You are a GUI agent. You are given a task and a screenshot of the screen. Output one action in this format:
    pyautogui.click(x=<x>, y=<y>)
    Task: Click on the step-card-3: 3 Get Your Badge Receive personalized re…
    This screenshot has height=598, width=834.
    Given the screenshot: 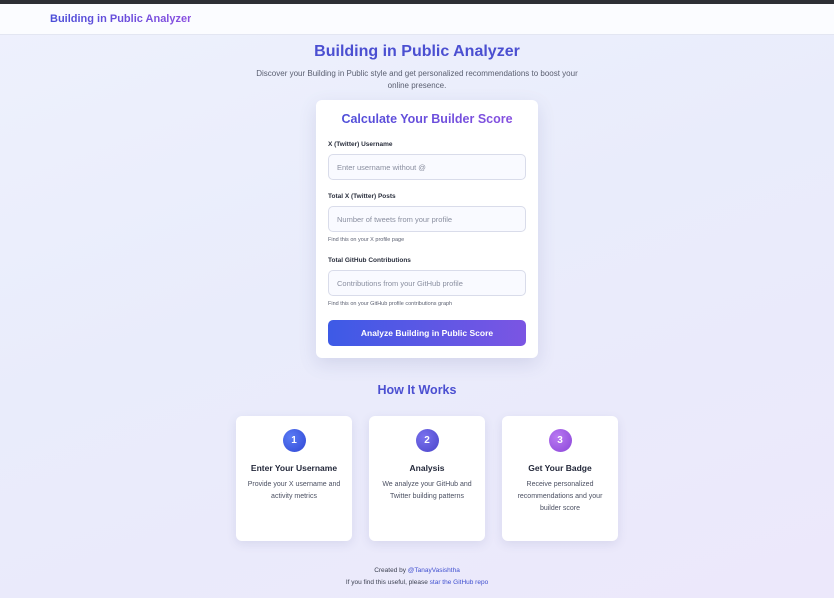 What is the action you would take?
    pyautogui.click(x=560, y=478)
    